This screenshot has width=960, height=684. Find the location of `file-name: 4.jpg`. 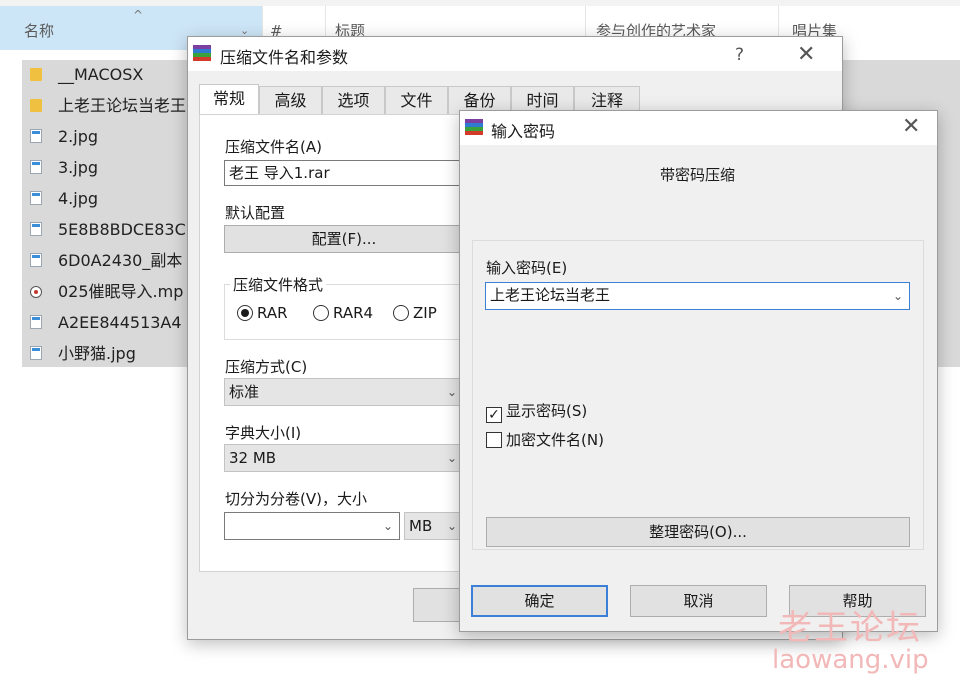

file-name: 4.jpg is located at coordinates (78, 198).